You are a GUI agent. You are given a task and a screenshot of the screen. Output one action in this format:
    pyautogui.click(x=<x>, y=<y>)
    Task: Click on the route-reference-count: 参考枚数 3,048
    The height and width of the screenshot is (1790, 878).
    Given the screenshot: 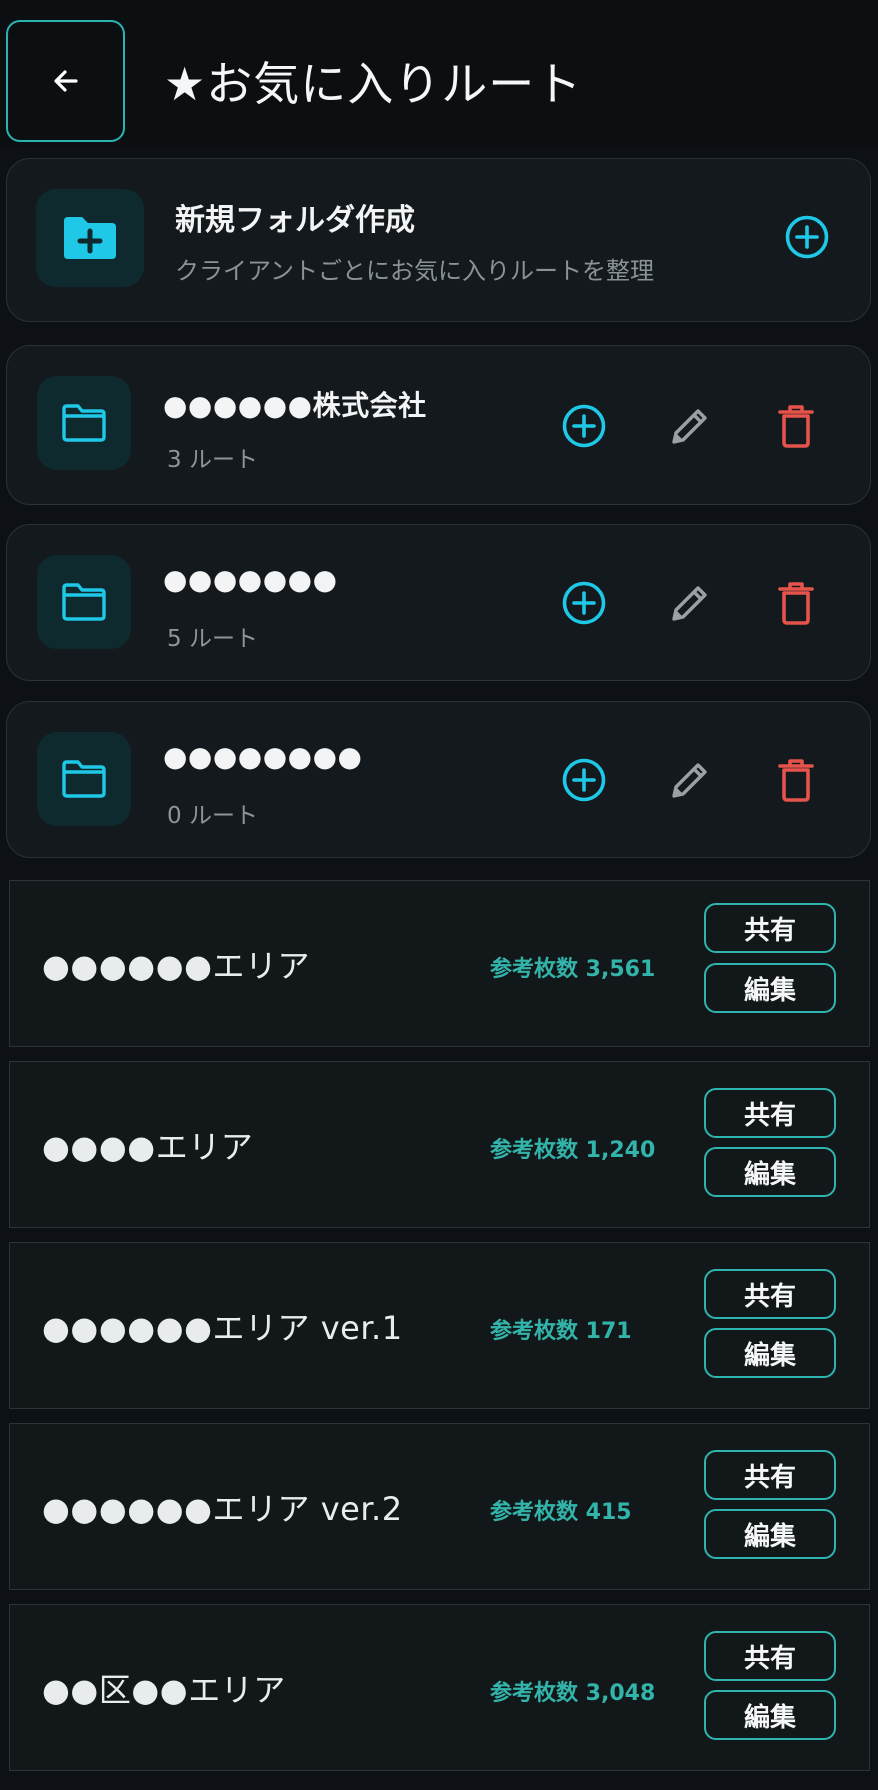 What is the action you would take?
    pyautogui.click(x=573, y=1693)
    